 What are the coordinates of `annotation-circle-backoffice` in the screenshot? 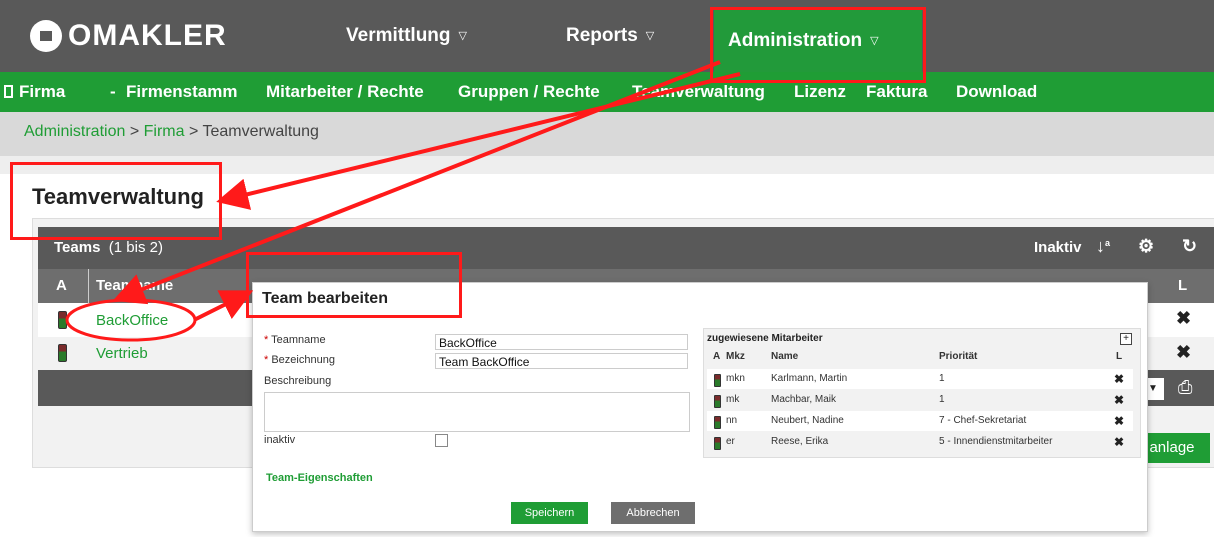 It's located at (131, 320).